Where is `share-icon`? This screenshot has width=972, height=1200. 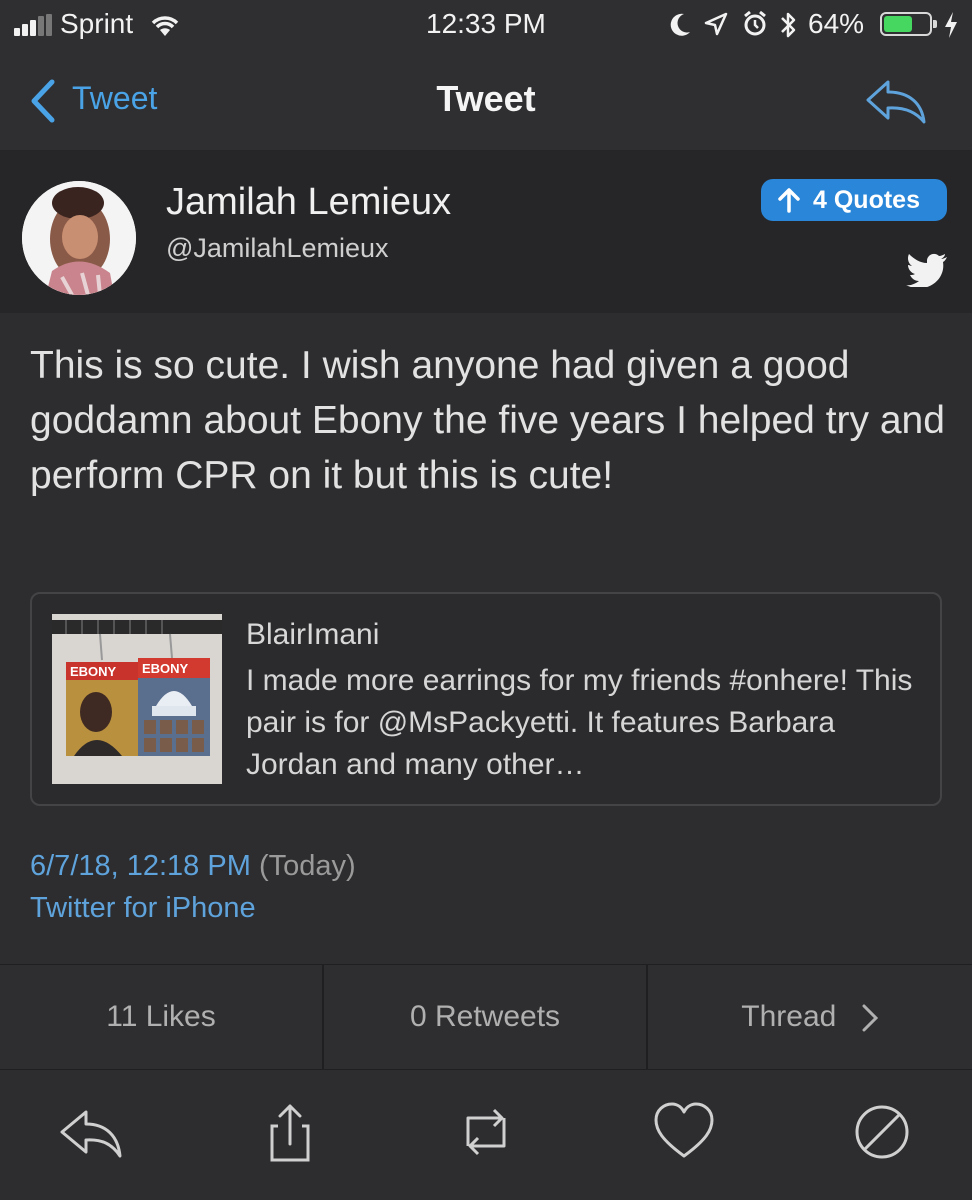 share-icon is located at coordinates (290, 1132).